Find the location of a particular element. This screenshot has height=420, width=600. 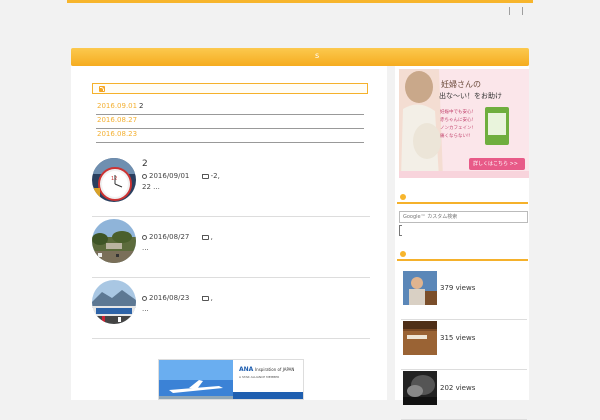

post-thumbnail: 12 is located at coordinates (114, 180).